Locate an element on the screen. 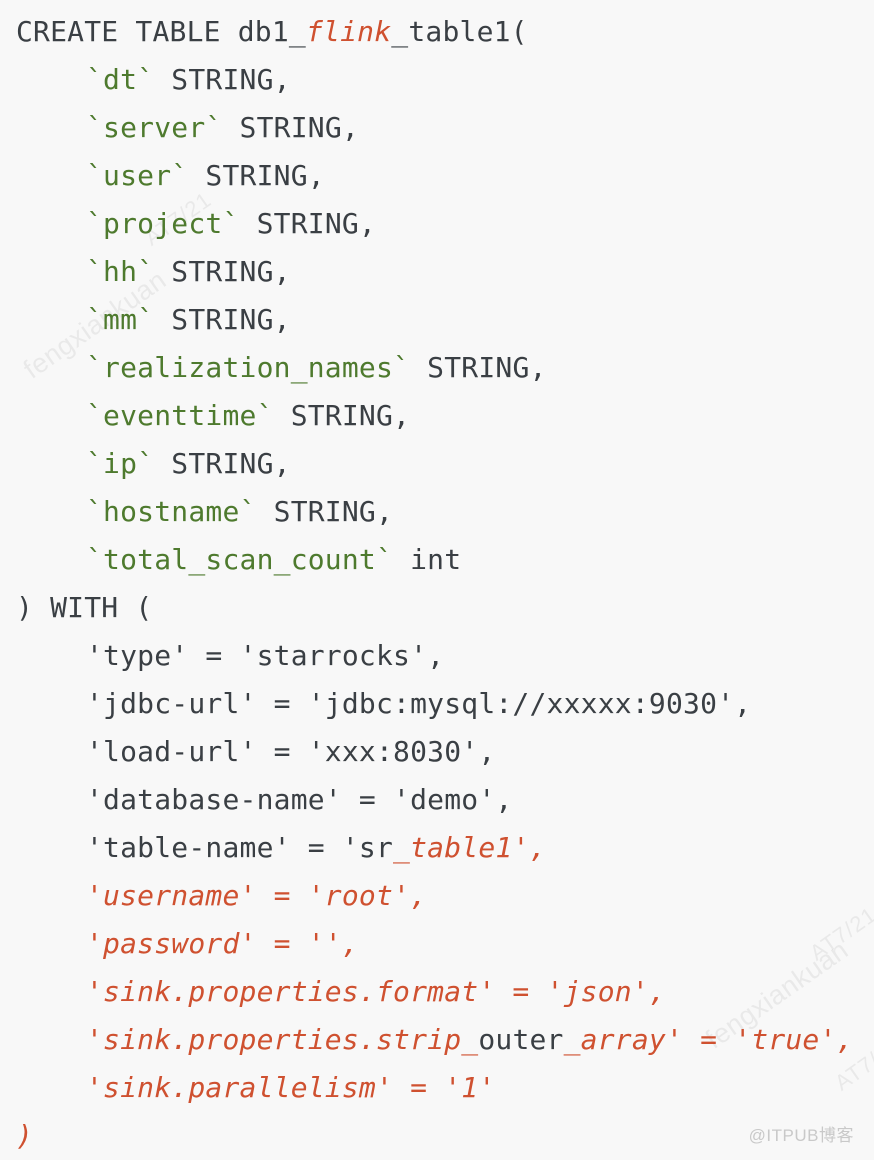 This screenshot has height=1160, width=874. code-line: 'table-name' = 'sr_table1', is located at coordinates (437, 848).